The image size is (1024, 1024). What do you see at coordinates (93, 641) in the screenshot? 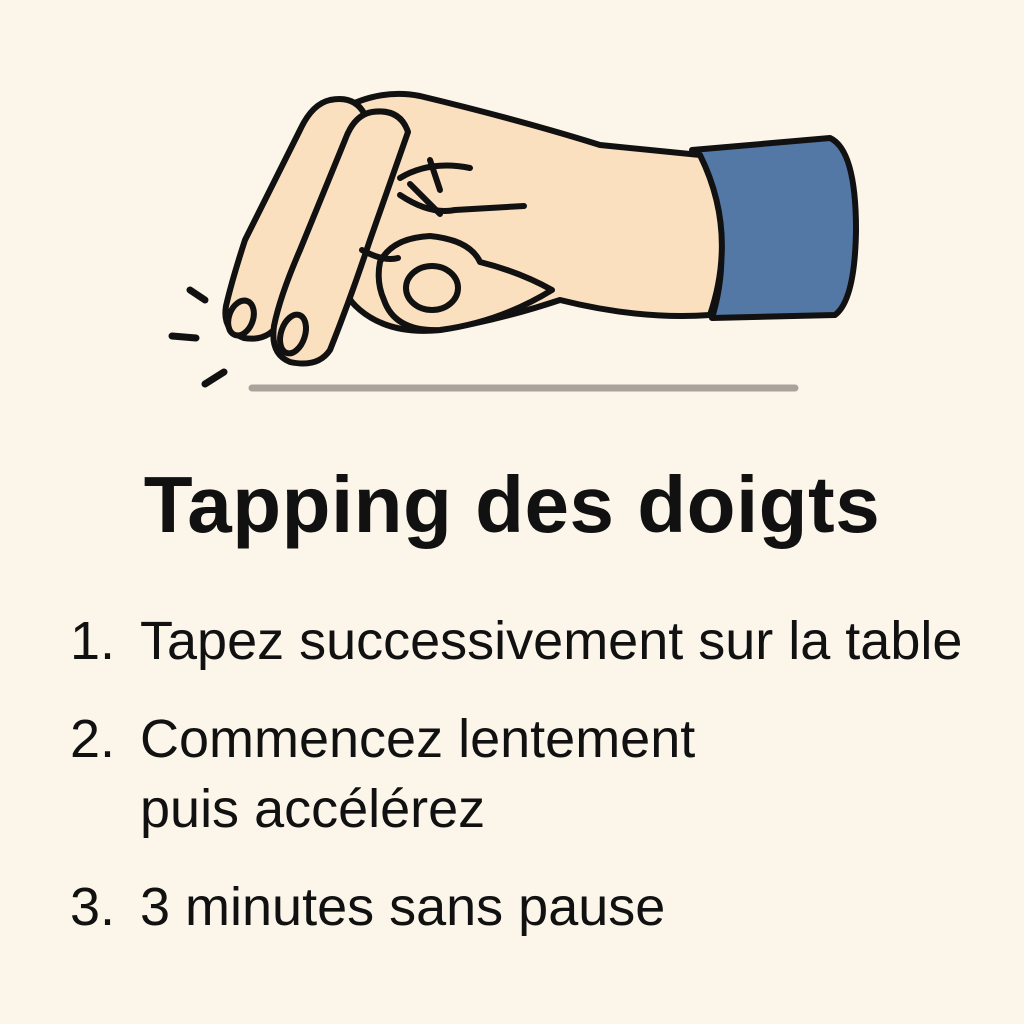
I see `step-number: 1.` at bounding box center [93, 641].